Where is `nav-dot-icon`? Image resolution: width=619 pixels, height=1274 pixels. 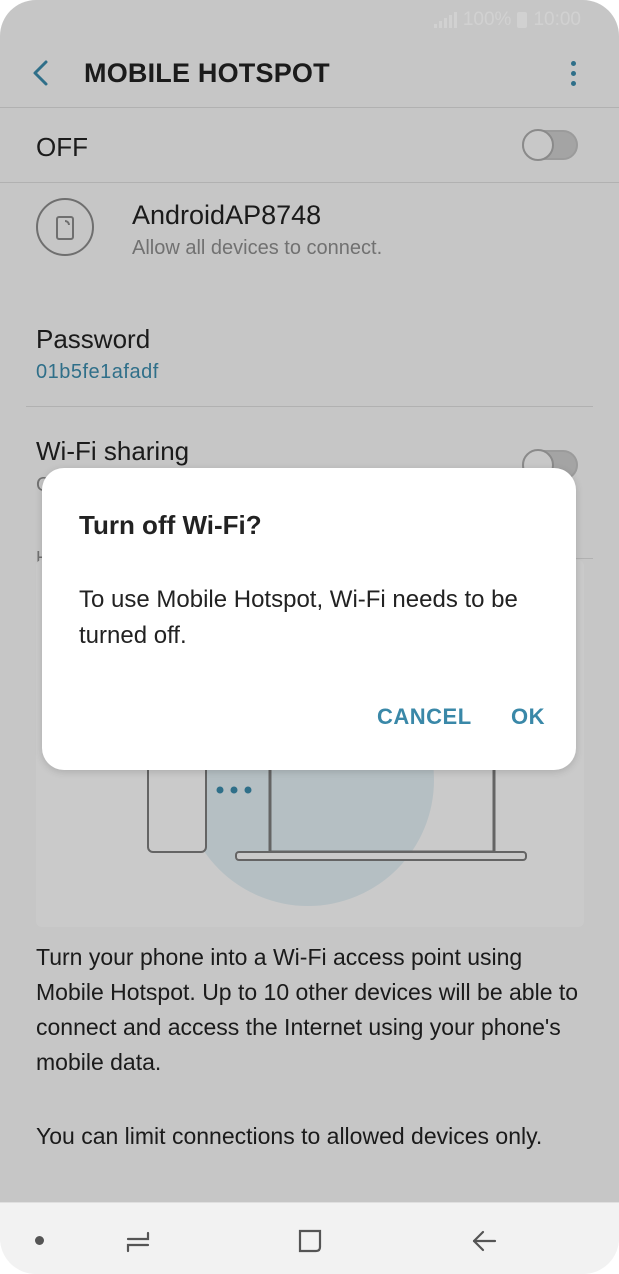 nav-dot-icon is located at coordinates (39, 1240).